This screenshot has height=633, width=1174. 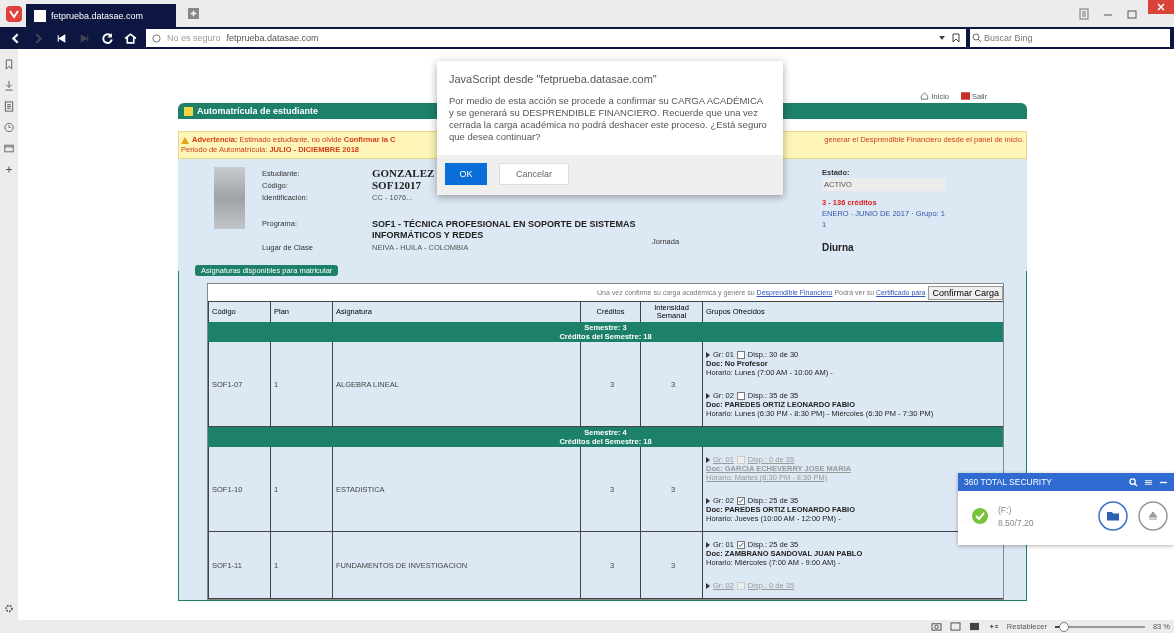 I want to click on search-field: Buscar Bing, so click(x=1076, y=38).